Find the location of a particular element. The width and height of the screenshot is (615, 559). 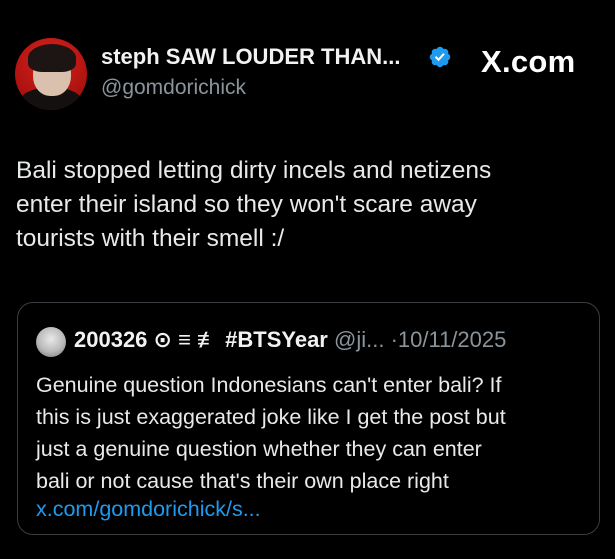

verified-badge-icon is located at coordinates (440, 57).